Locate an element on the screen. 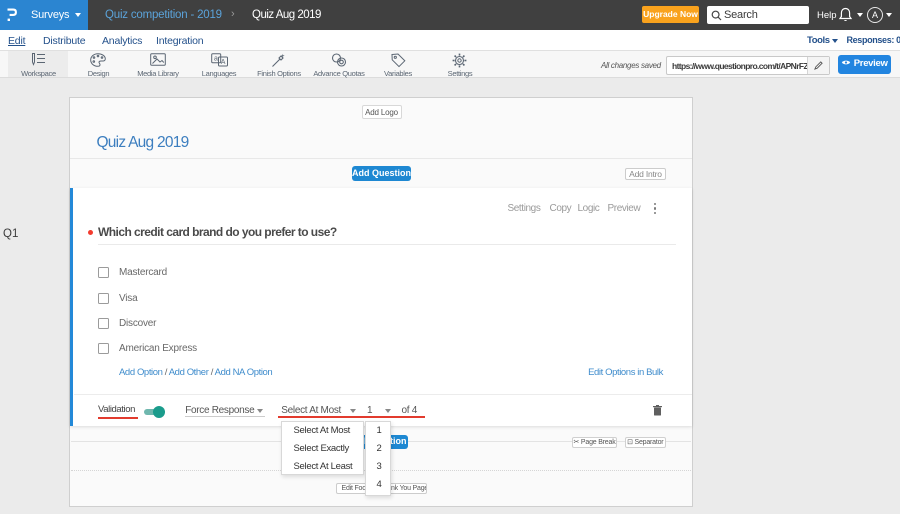 This screenshot has height=514, width=900. svg-text: a is located at coordinates (216, 59).